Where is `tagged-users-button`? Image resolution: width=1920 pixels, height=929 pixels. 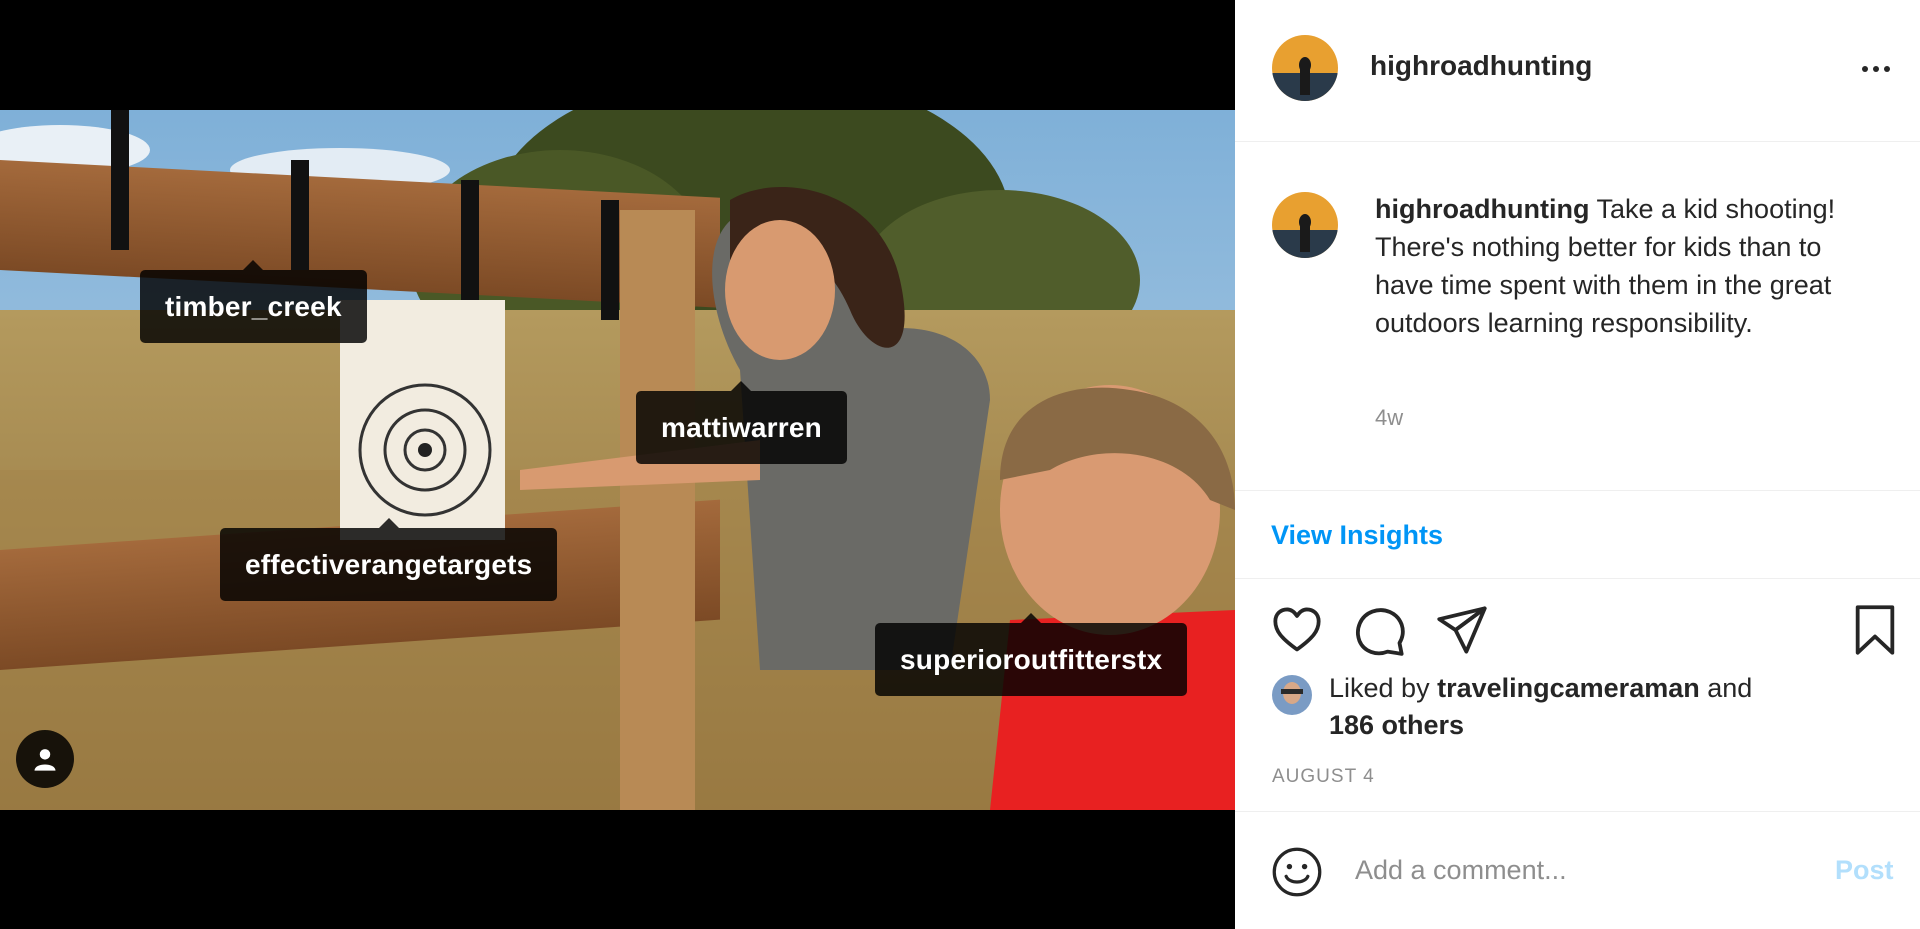 tagged-users-button is located at coordinates (45, 759).